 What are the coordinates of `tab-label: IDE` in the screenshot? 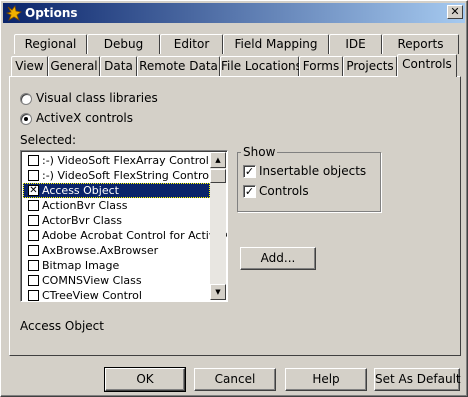 It's located at (355, 44).